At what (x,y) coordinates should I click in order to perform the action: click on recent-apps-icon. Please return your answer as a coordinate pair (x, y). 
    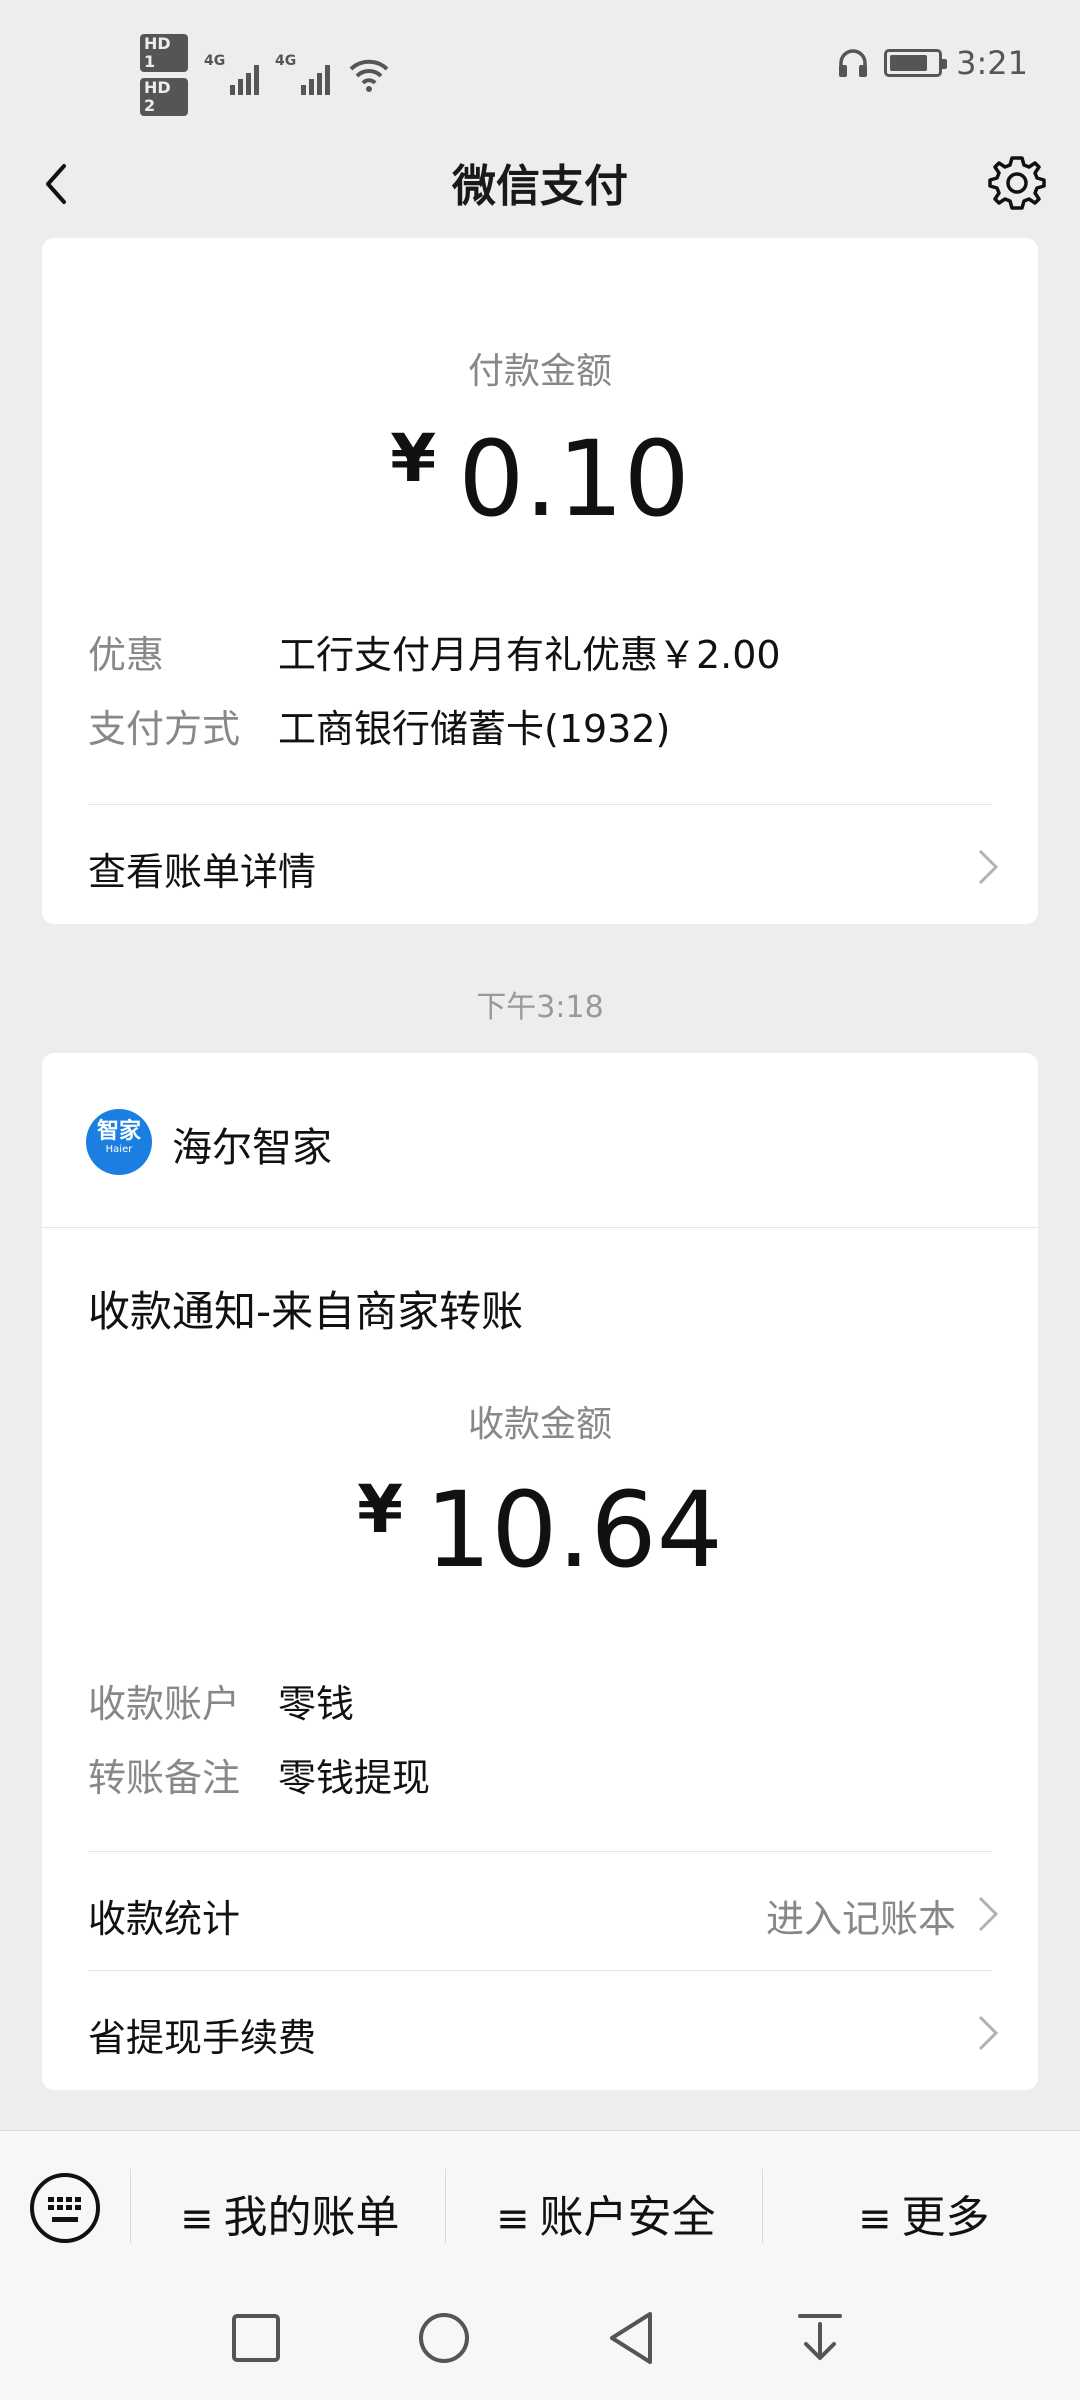
    Looking at the image, I should click on (256, 2338).